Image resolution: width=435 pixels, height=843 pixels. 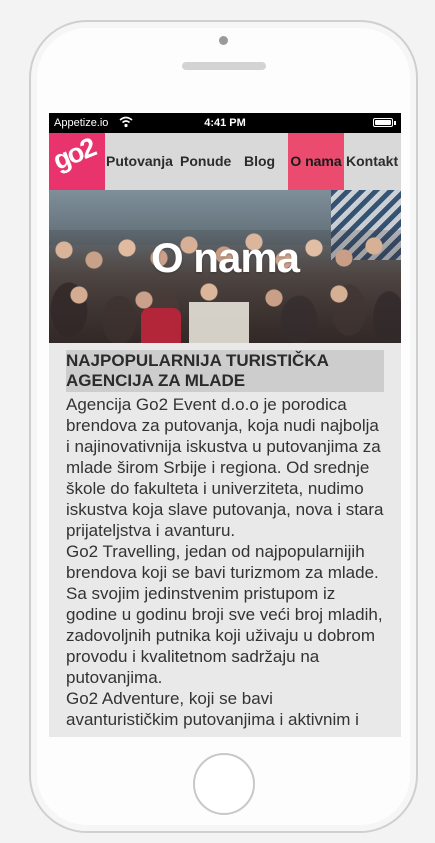 I want to click on top-navigation: go2 Putovanja Ponude Blog O nama Kontakt, so click(x=225, y=161).